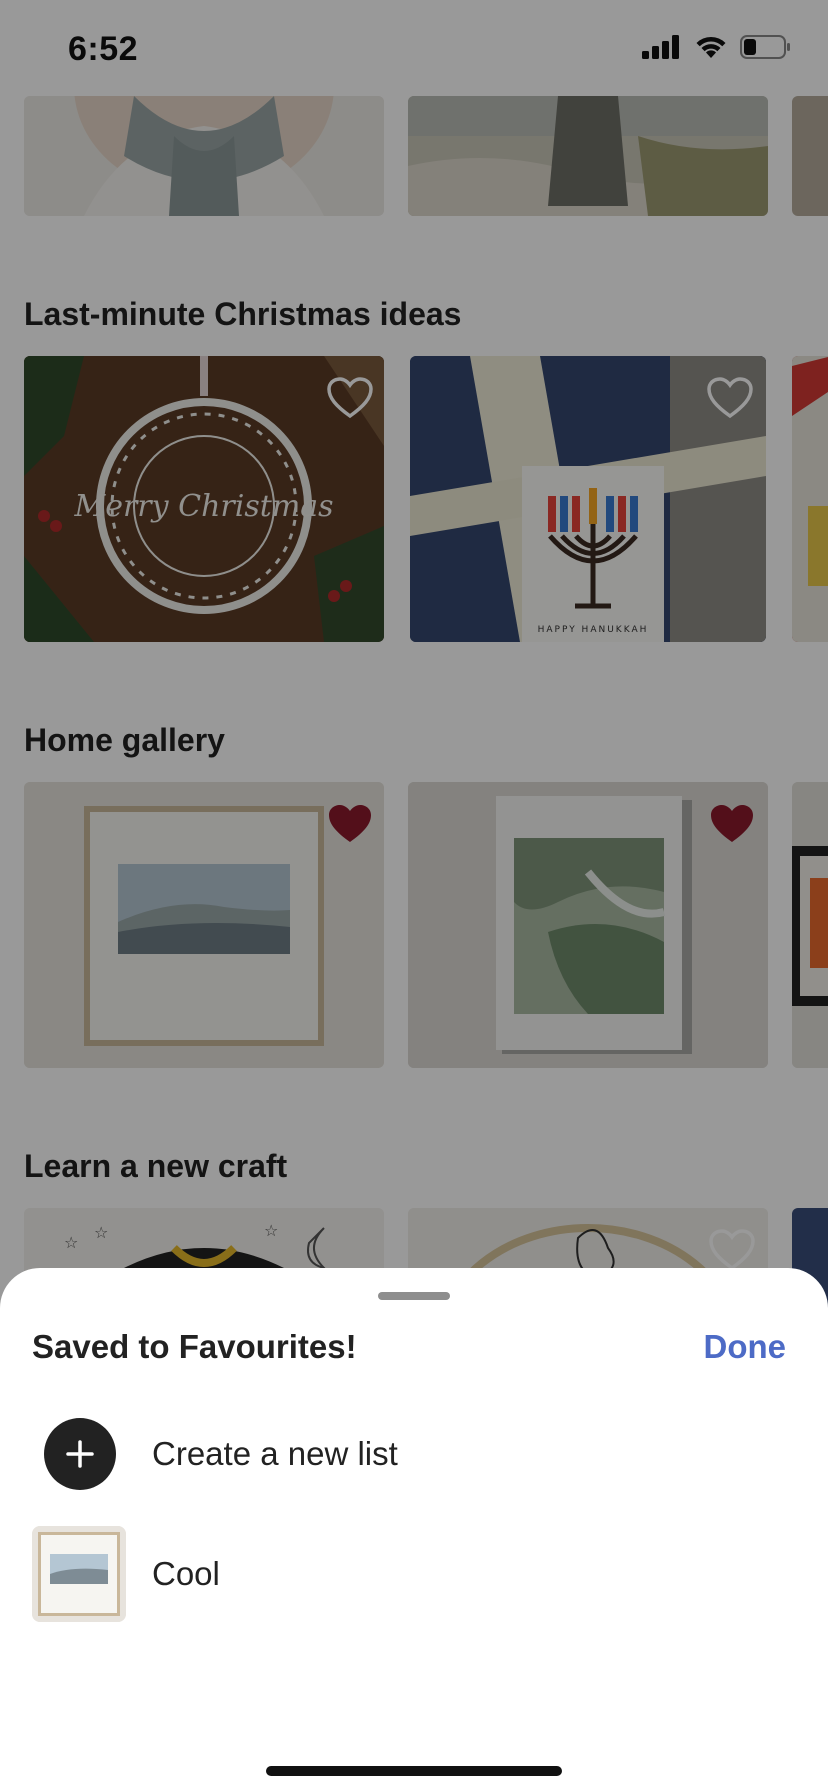 The width and height of the screenshot is (828, 1792). Describe the element at coordinates (414, 1771) in the screenshot. I see `home-indicator` at that location.